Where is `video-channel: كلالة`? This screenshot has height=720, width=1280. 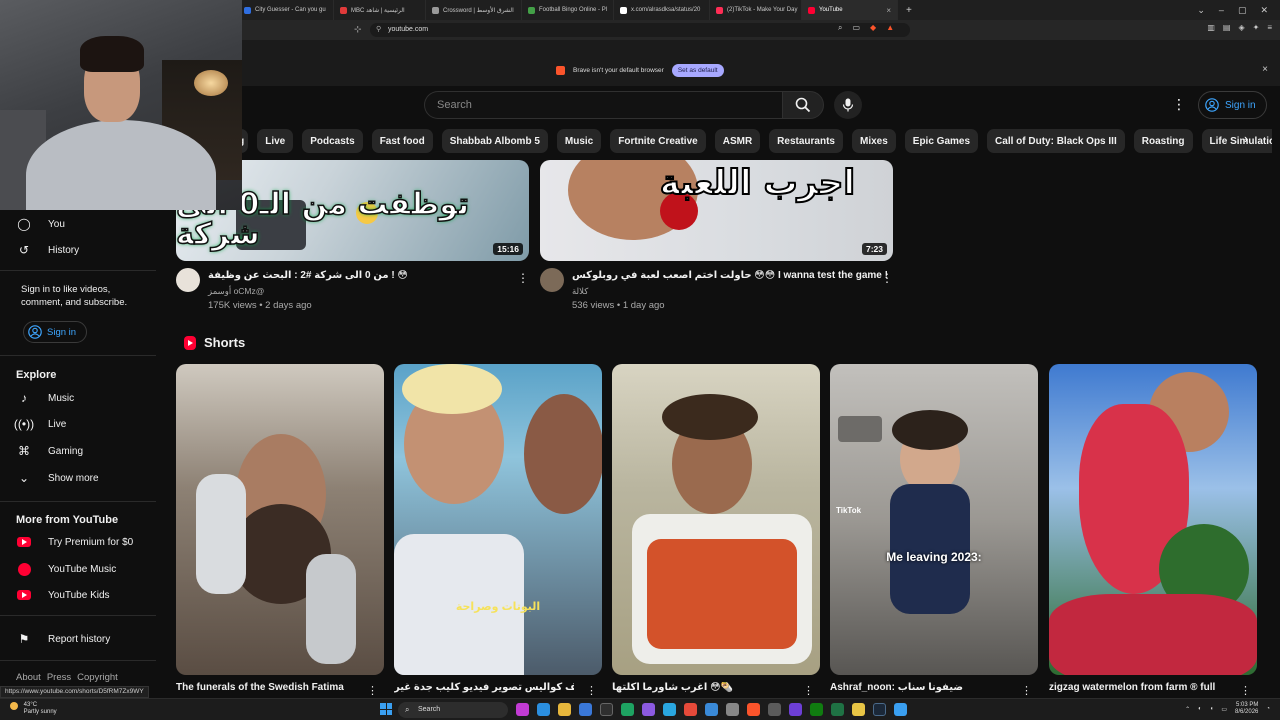
video-channel: كلالة is located at coordinates (580, 291).